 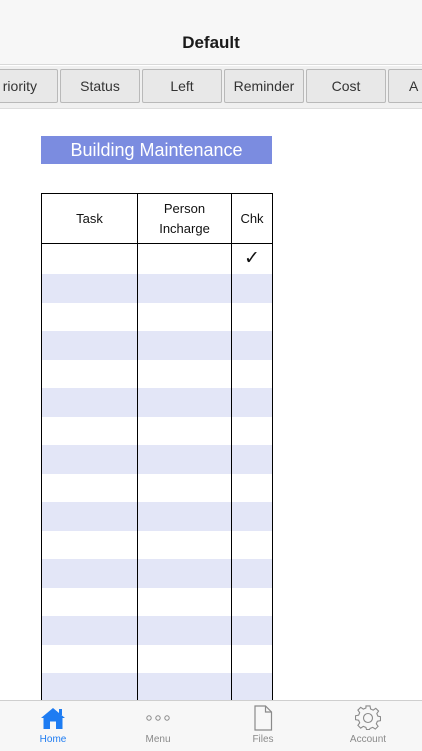 What do you see at coordinates (263, 718) in the screenshot?
I see `file-icon` at bounding box center [263, 718].